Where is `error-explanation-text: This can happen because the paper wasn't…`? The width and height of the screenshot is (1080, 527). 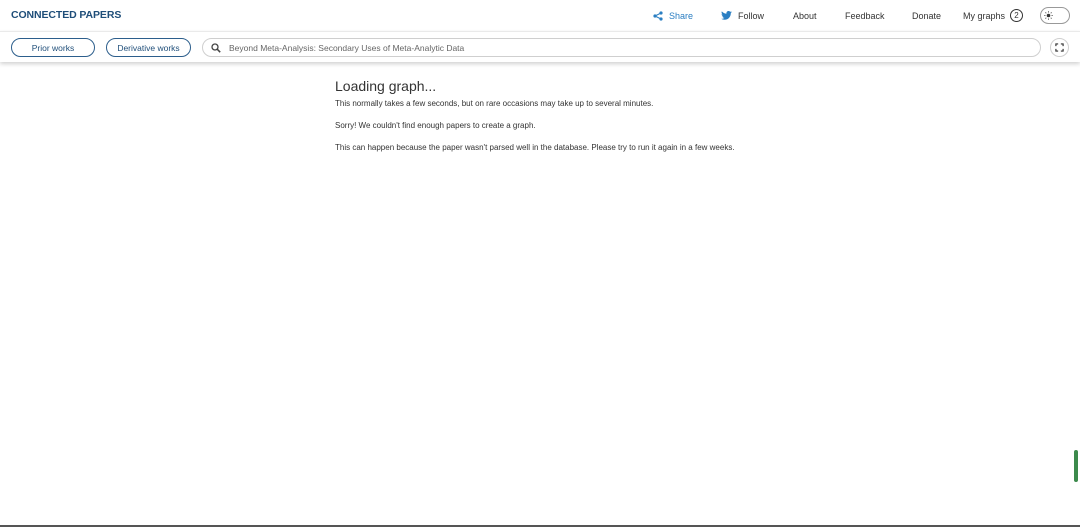
error-explanation-text: This can happen because the paper wasn't… is located at coordinates (535, 147).